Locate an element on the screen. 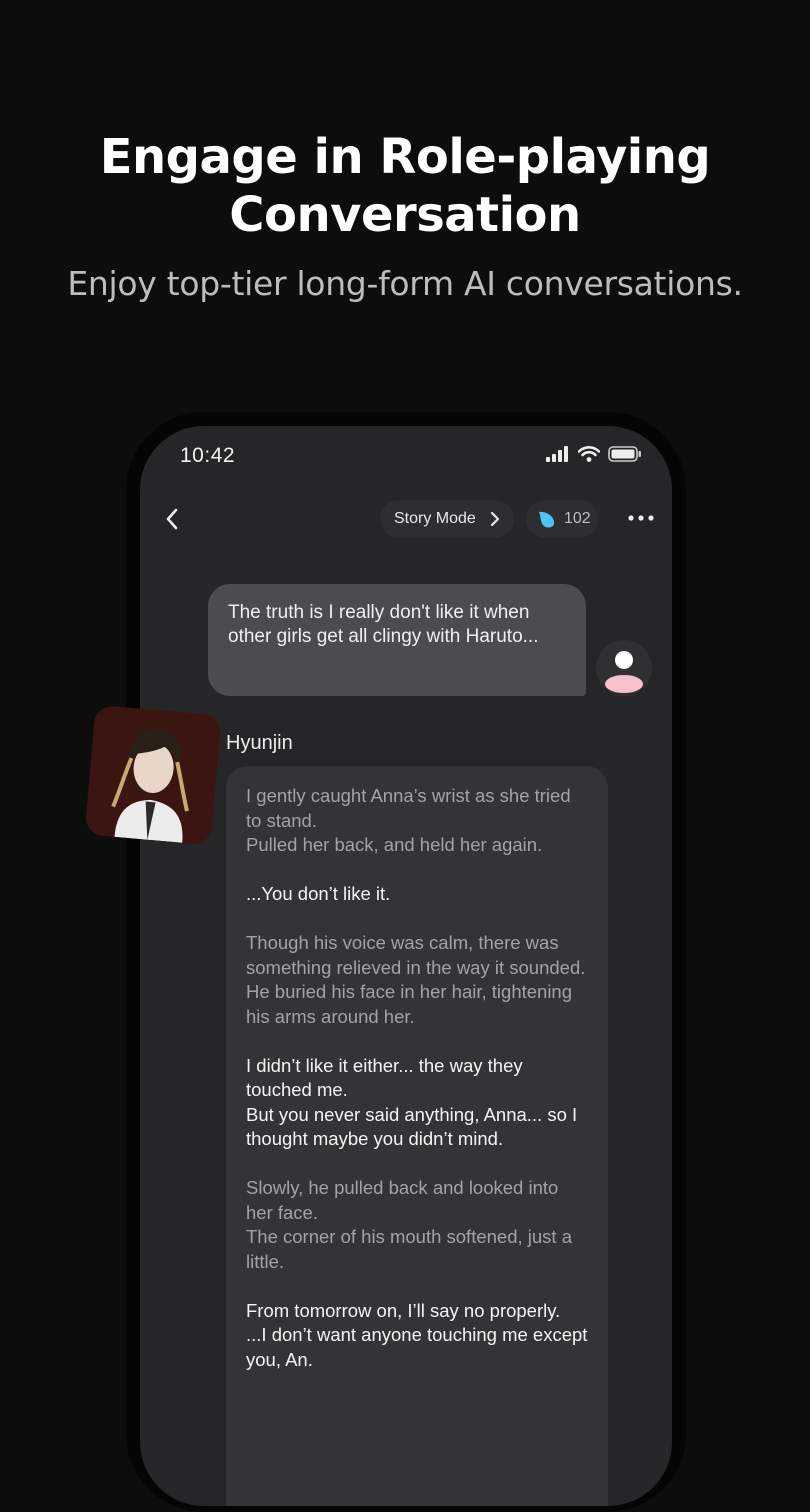  battery-icon is located at coordinates (624, 454).